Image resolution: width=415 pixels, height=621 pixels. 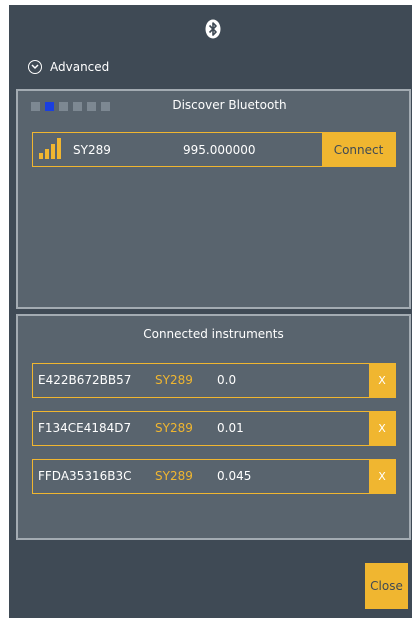 I want to click on device-value: 995.000000, so click(x=219, y=149).